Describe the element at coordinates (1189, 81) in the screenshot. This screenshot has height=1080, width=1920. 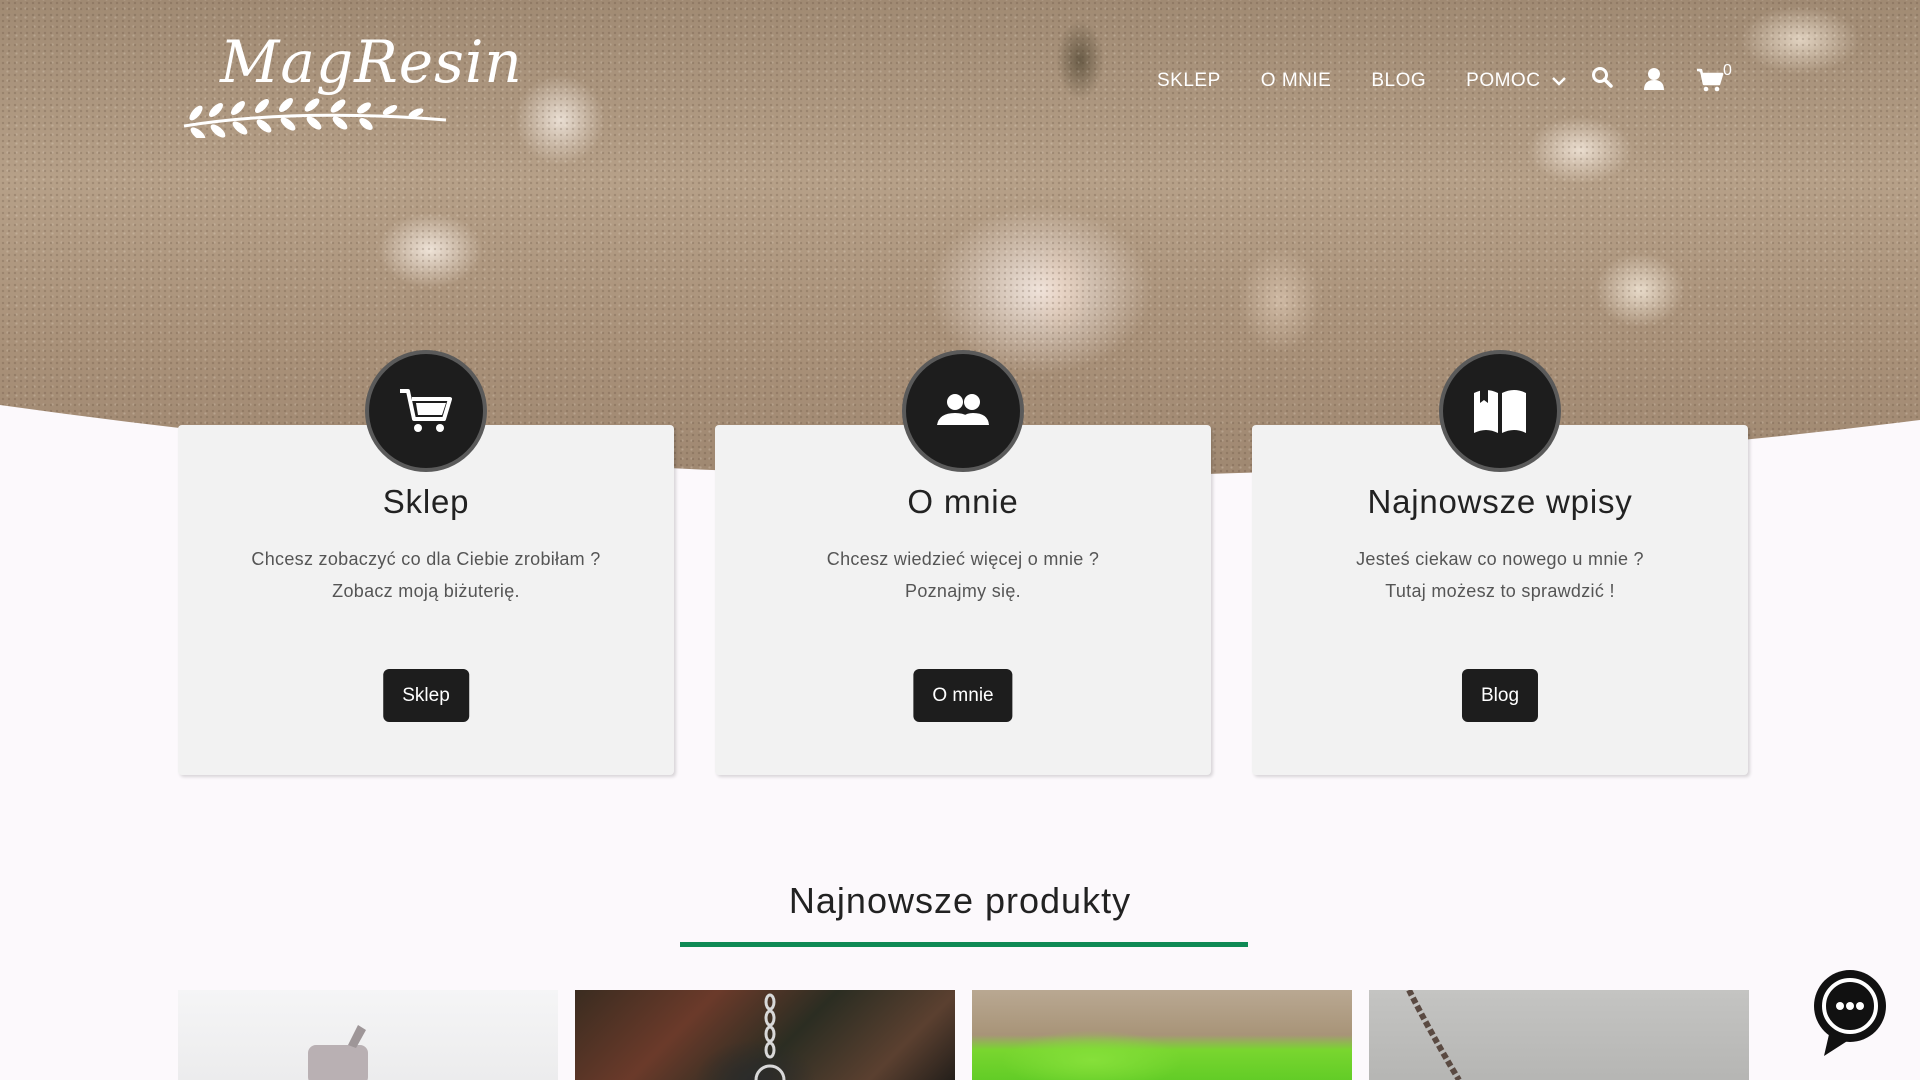
I see `nav-item-sklep: SKLEP` at that location.